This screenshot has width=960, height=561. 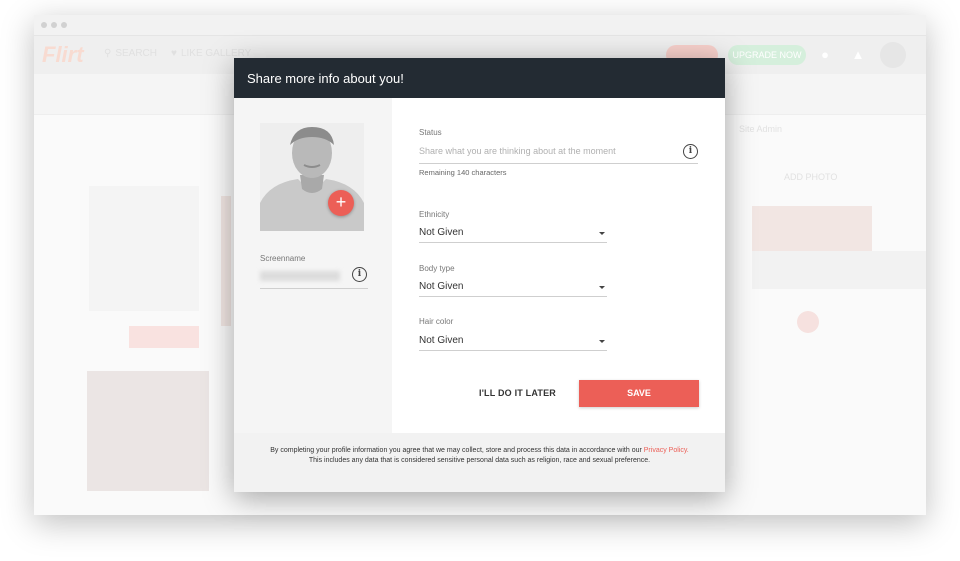 What do you see at coordinates (690, 151) in the screenshot?
I see `status-info-icon: i` at bounding box center [690, 151].